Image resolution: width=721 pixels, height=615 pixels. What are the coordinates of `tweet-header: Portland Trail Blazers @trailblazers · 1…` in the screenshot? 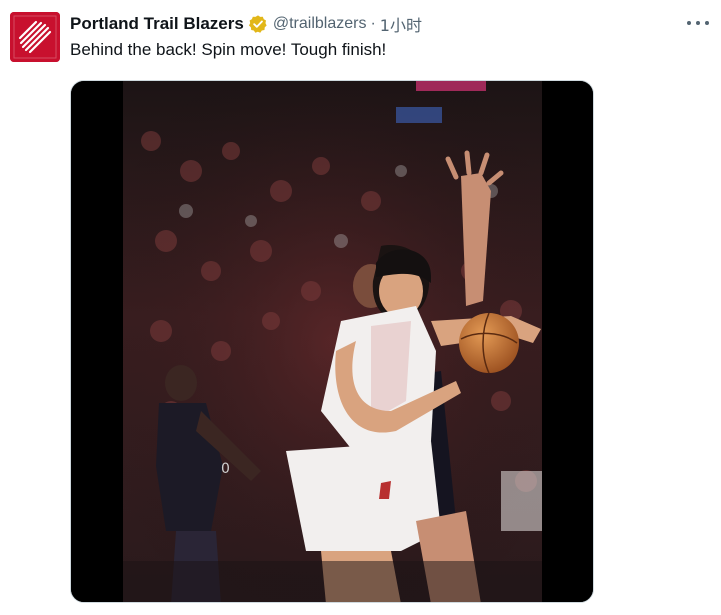 It's located at (375, 24).